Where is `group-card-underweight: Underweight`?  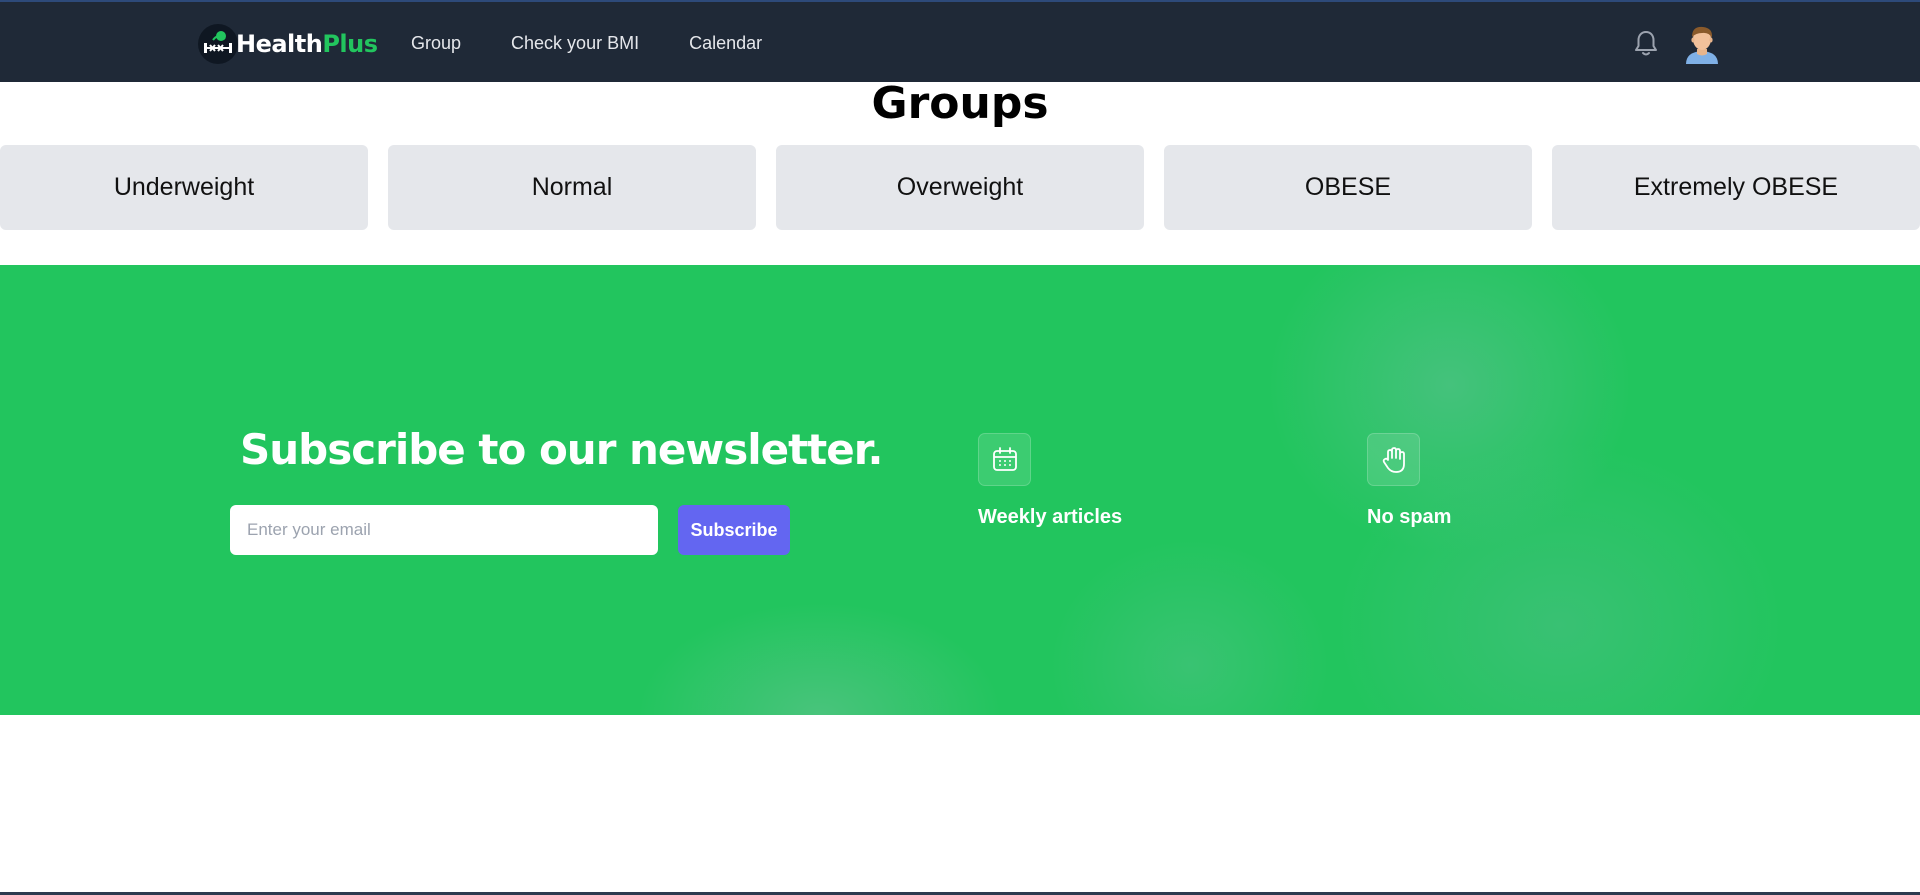 group-card-underweight: Underweight is located at coordinates (184, 187).